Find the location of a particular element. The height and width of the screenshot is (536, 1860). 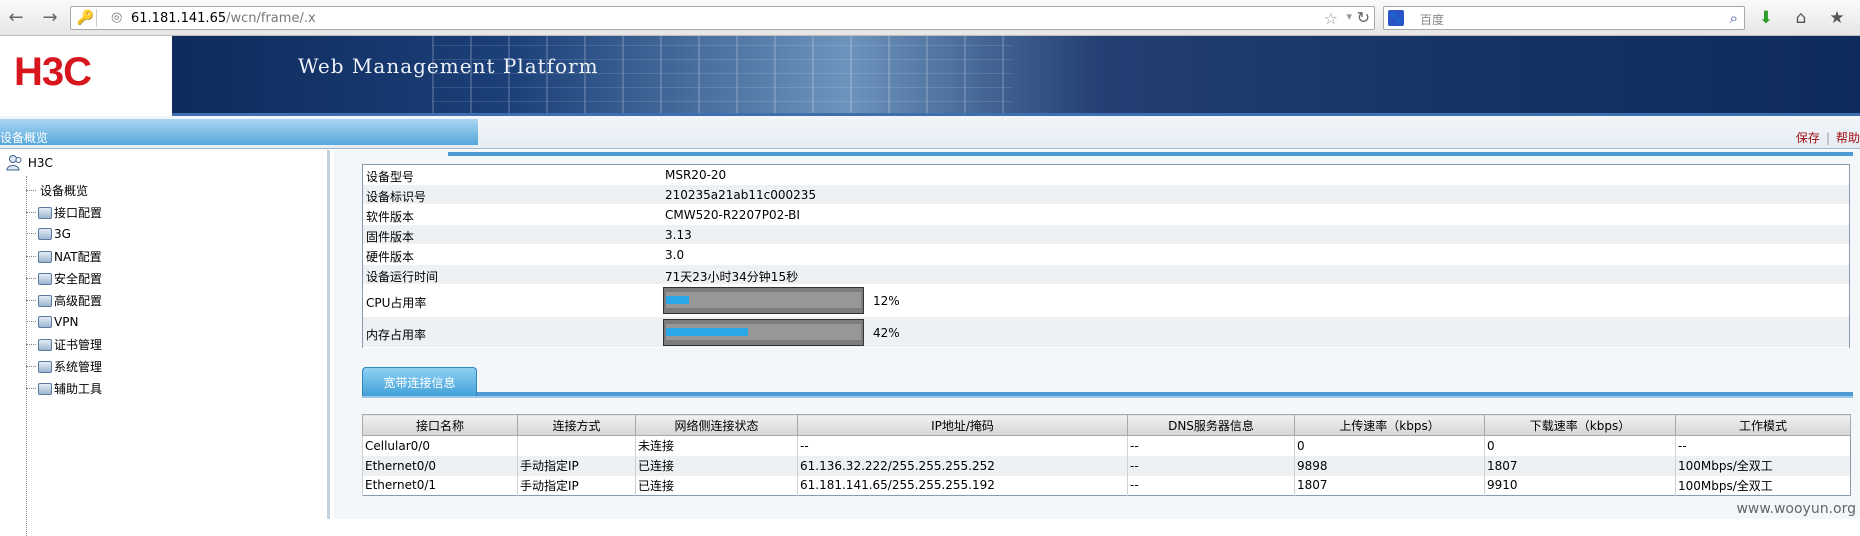

tree-root: H3C is located at coordinates (29, 164).